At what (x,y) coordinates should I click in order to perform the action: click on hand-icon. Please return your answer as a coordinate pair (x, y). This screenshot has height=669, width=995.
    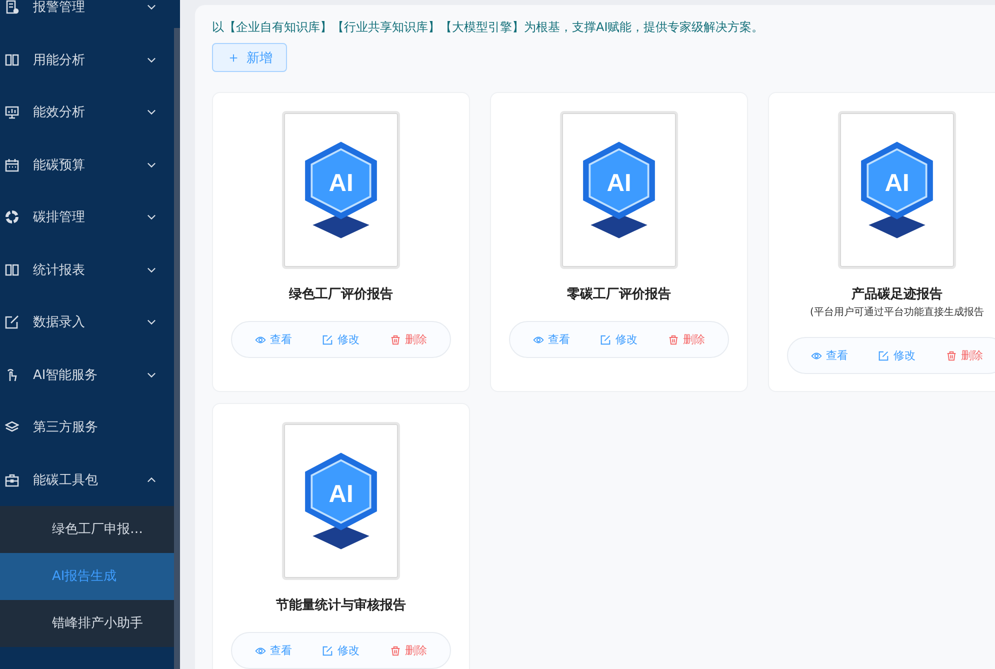
    Looking at the image, I should click on (12, 375).